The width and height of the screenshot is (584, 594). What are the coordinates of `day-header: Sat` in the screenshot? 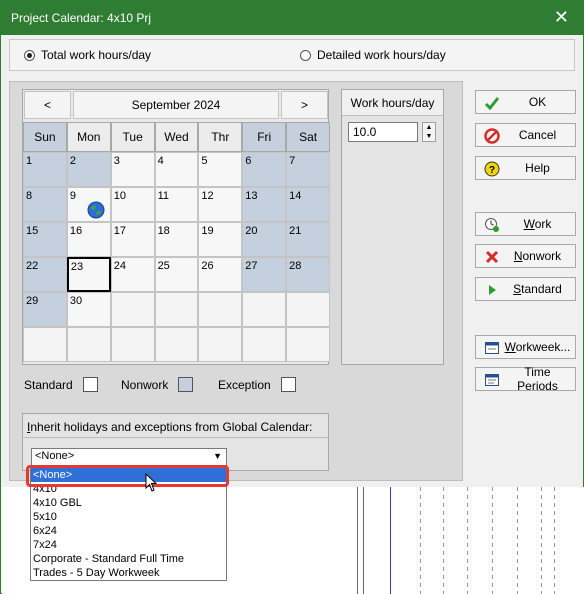 It's located at (308, 137).